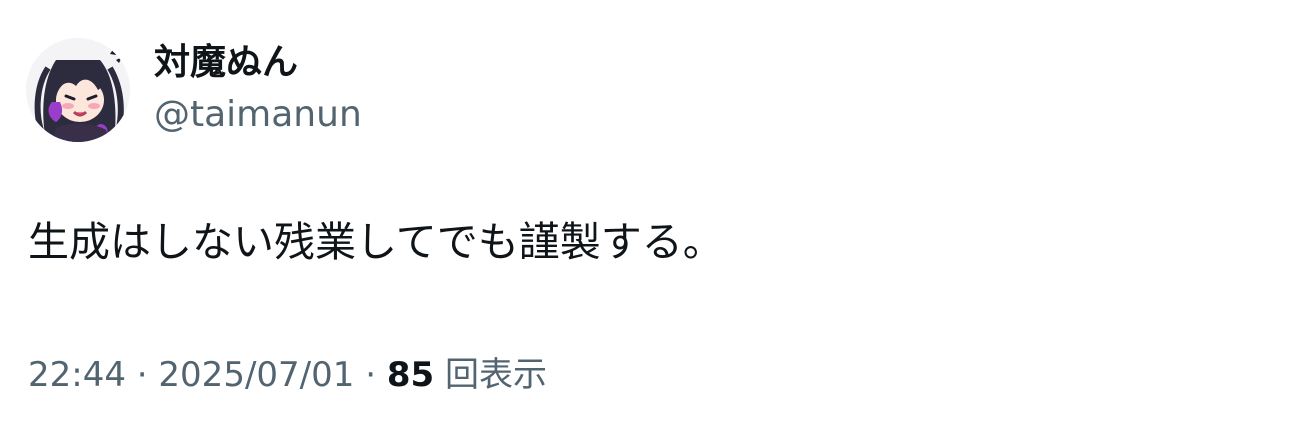 The image size is (1290, 424). Describe the element at coordinates (77, 375) in the screenshot. I see `post-time: 22:44` at that location.